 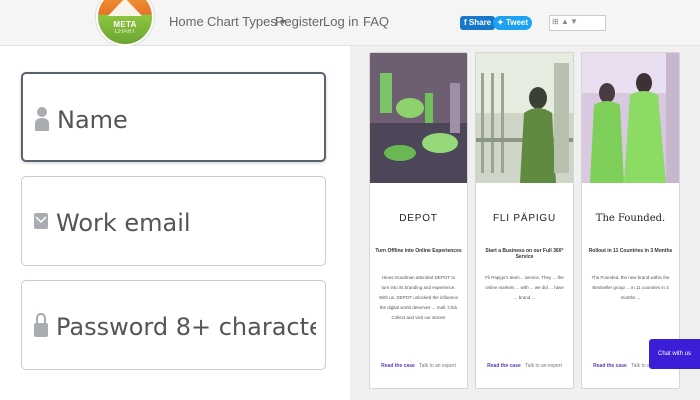 I want to click on logo-text: META, so click(x=125, y=24).